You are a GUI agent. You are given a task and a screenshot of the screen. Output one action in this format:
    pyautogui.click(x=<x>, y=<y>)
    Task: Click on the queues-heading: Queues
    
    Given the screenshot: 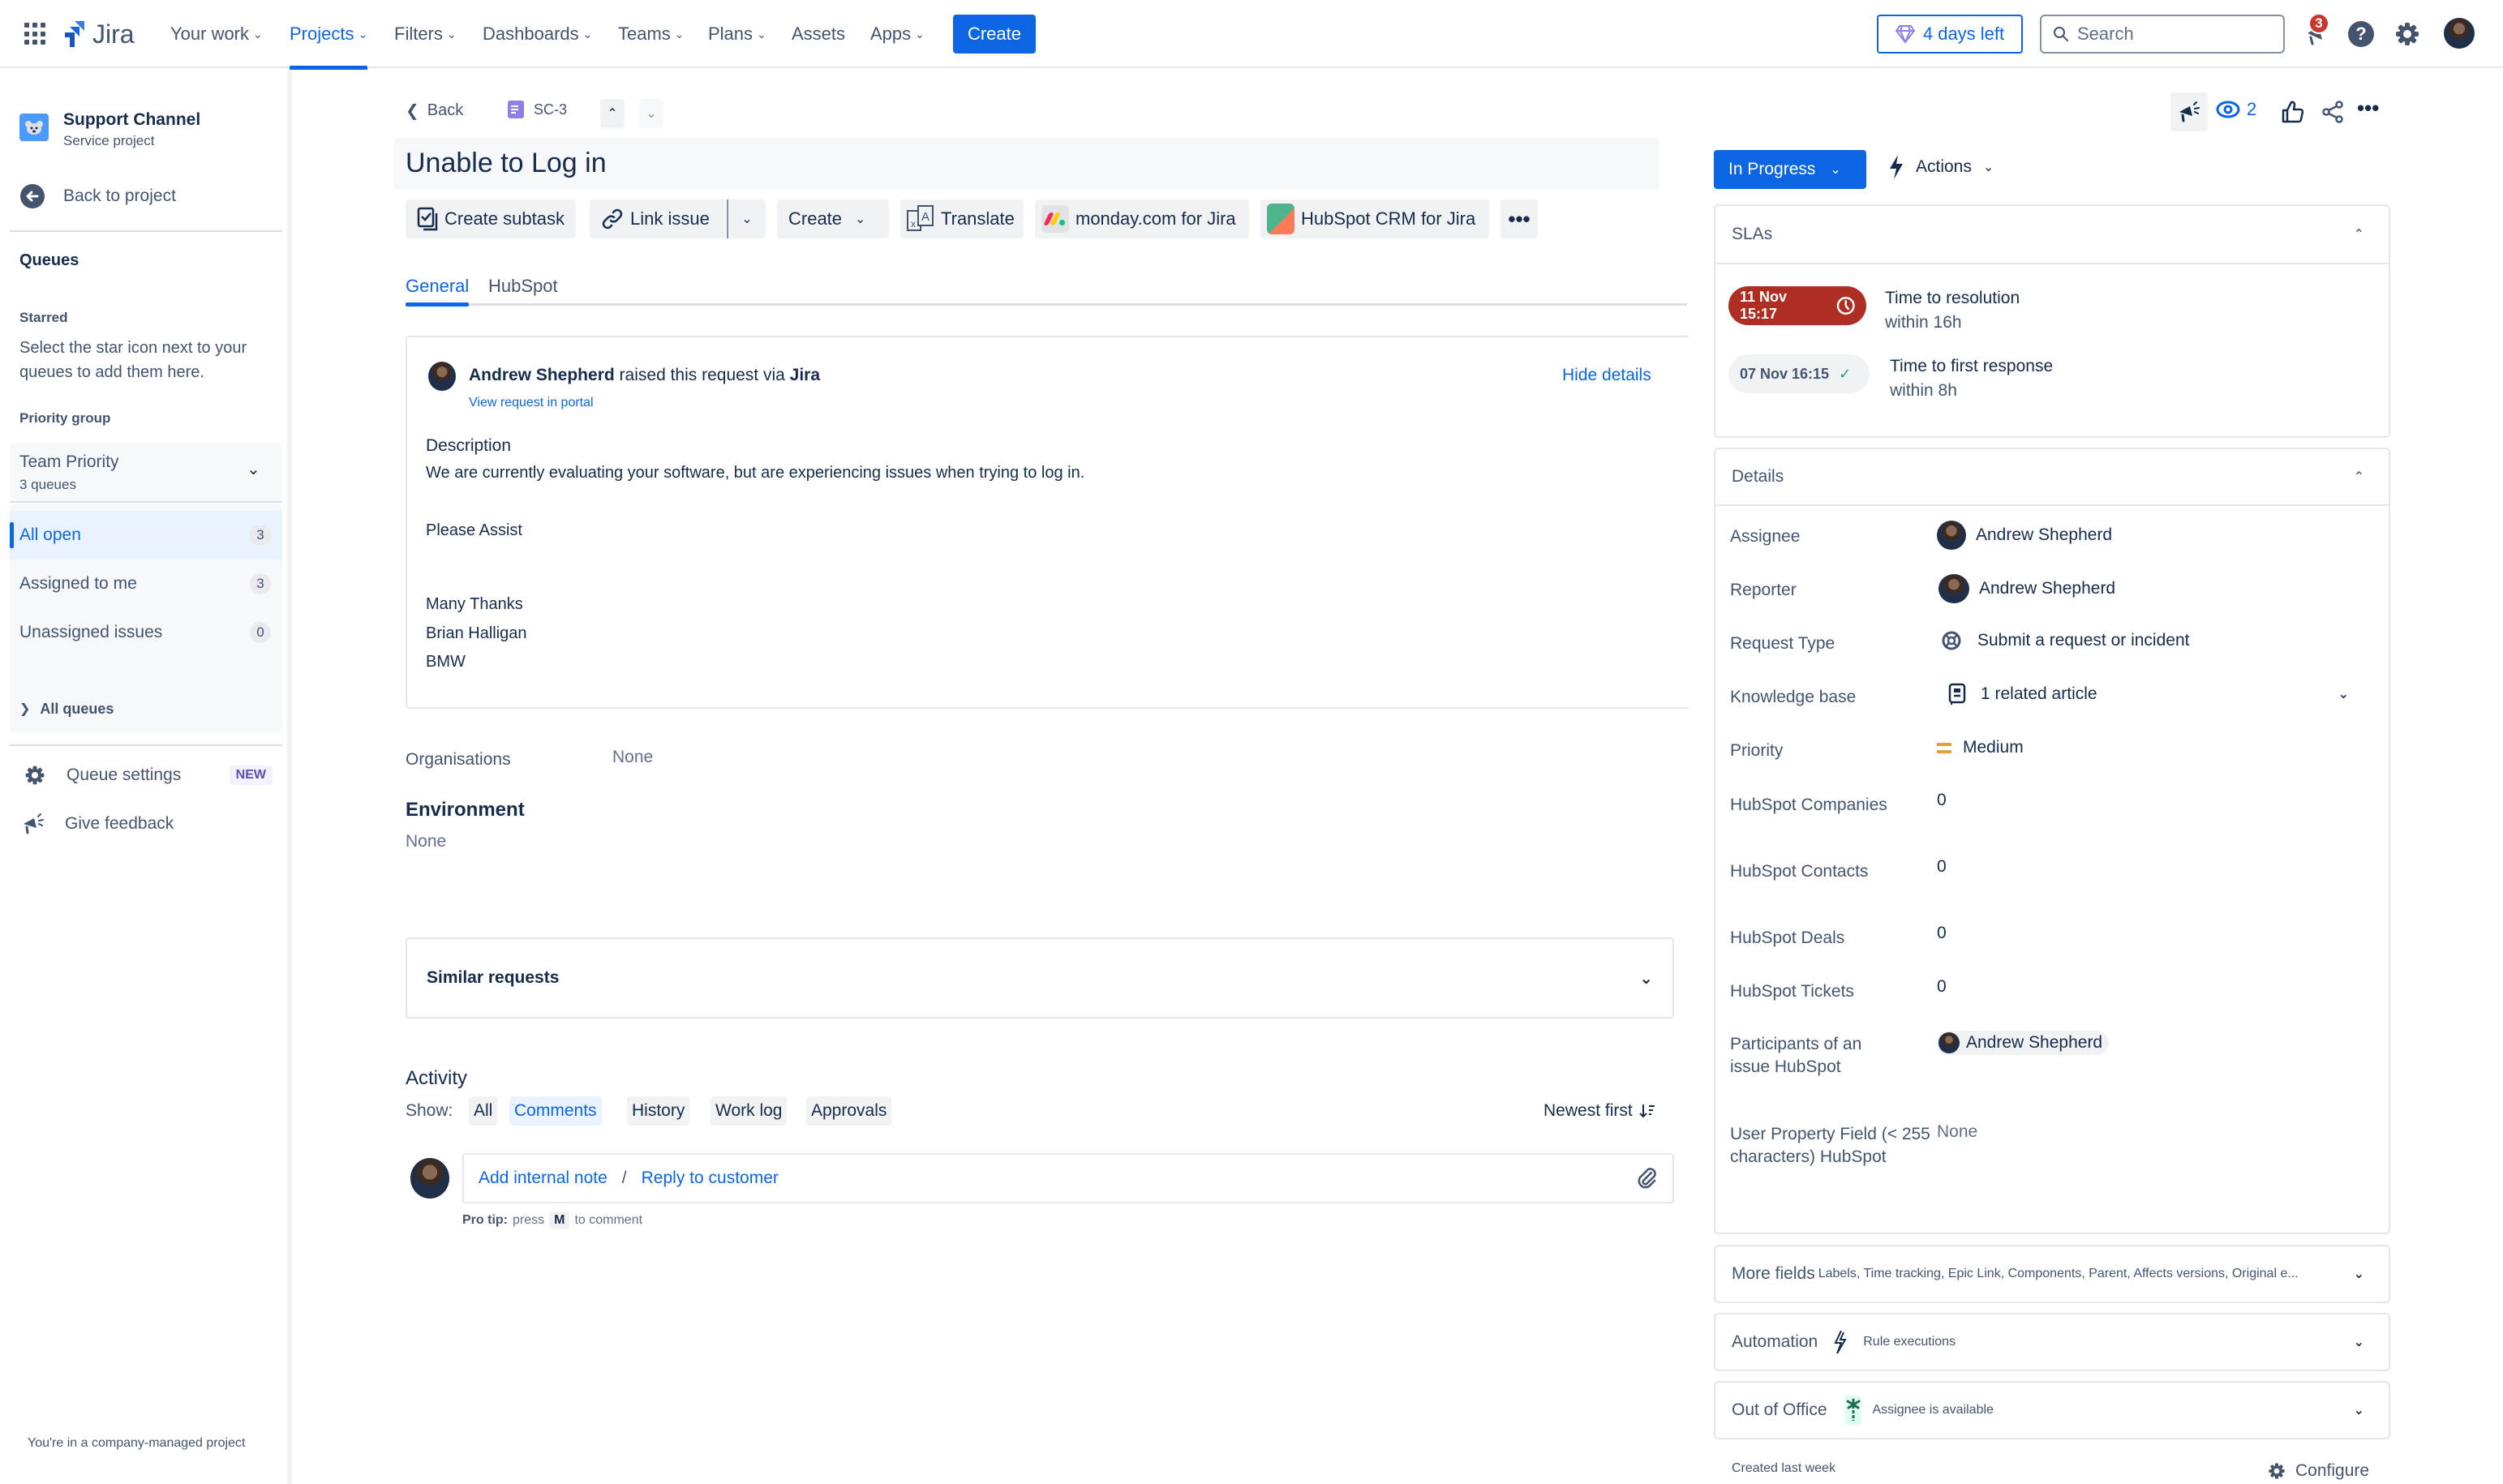 What is the action you would take?
    pyautogui.click(x=49, y=260)
    